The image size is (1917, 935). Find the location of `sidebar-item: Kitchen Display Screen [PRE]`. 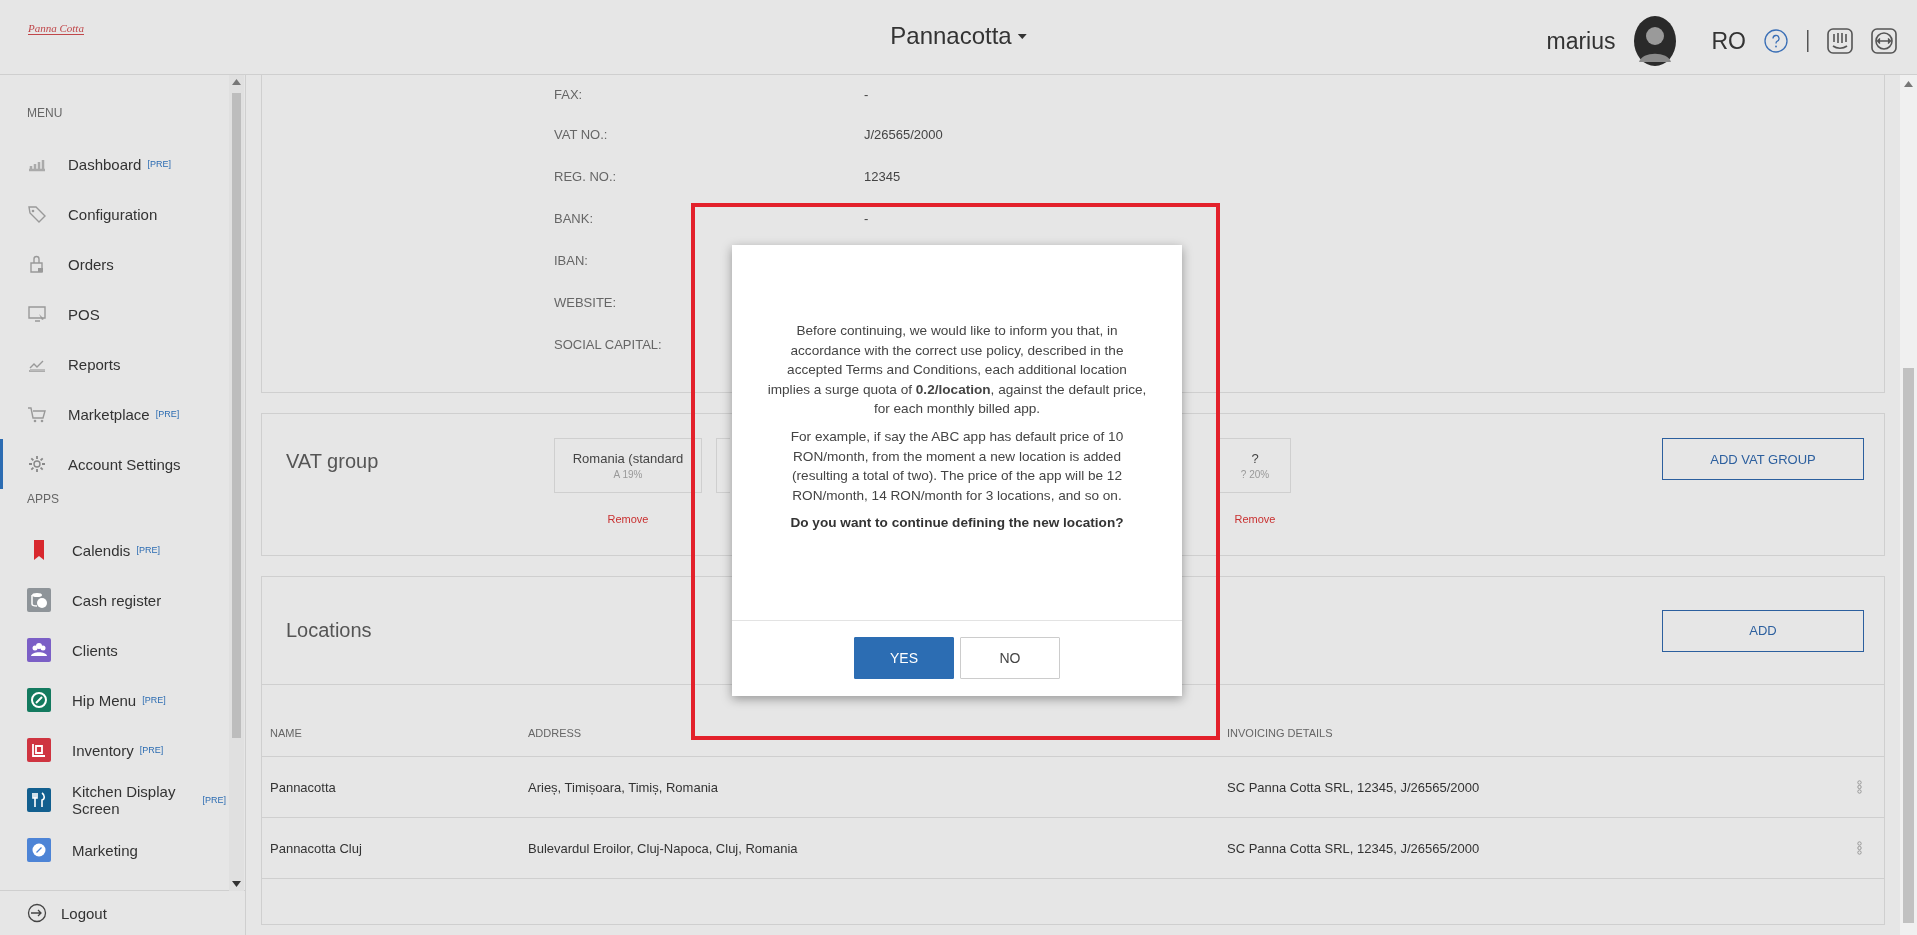

sidebar-item: Kitchen Display Screen [PRE] is located at coordinates (113, 800).